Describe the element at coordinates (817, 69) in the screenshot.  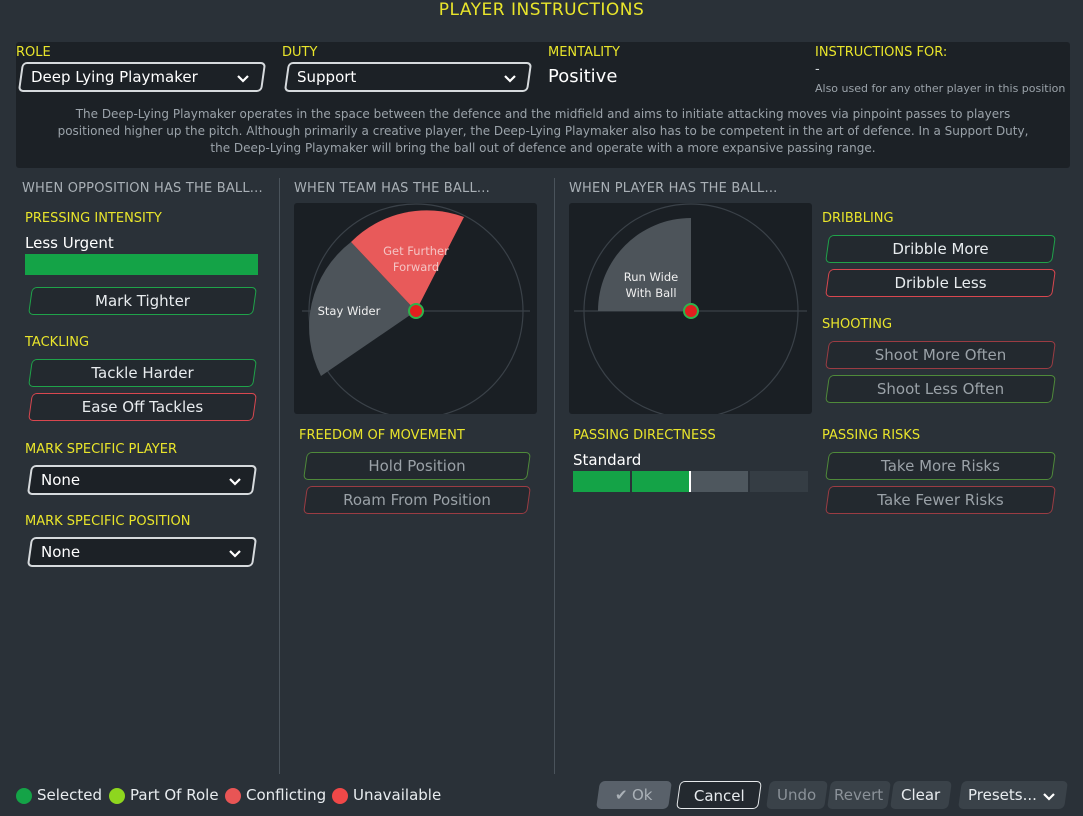
I see `instructions-for-value: -` at that location.